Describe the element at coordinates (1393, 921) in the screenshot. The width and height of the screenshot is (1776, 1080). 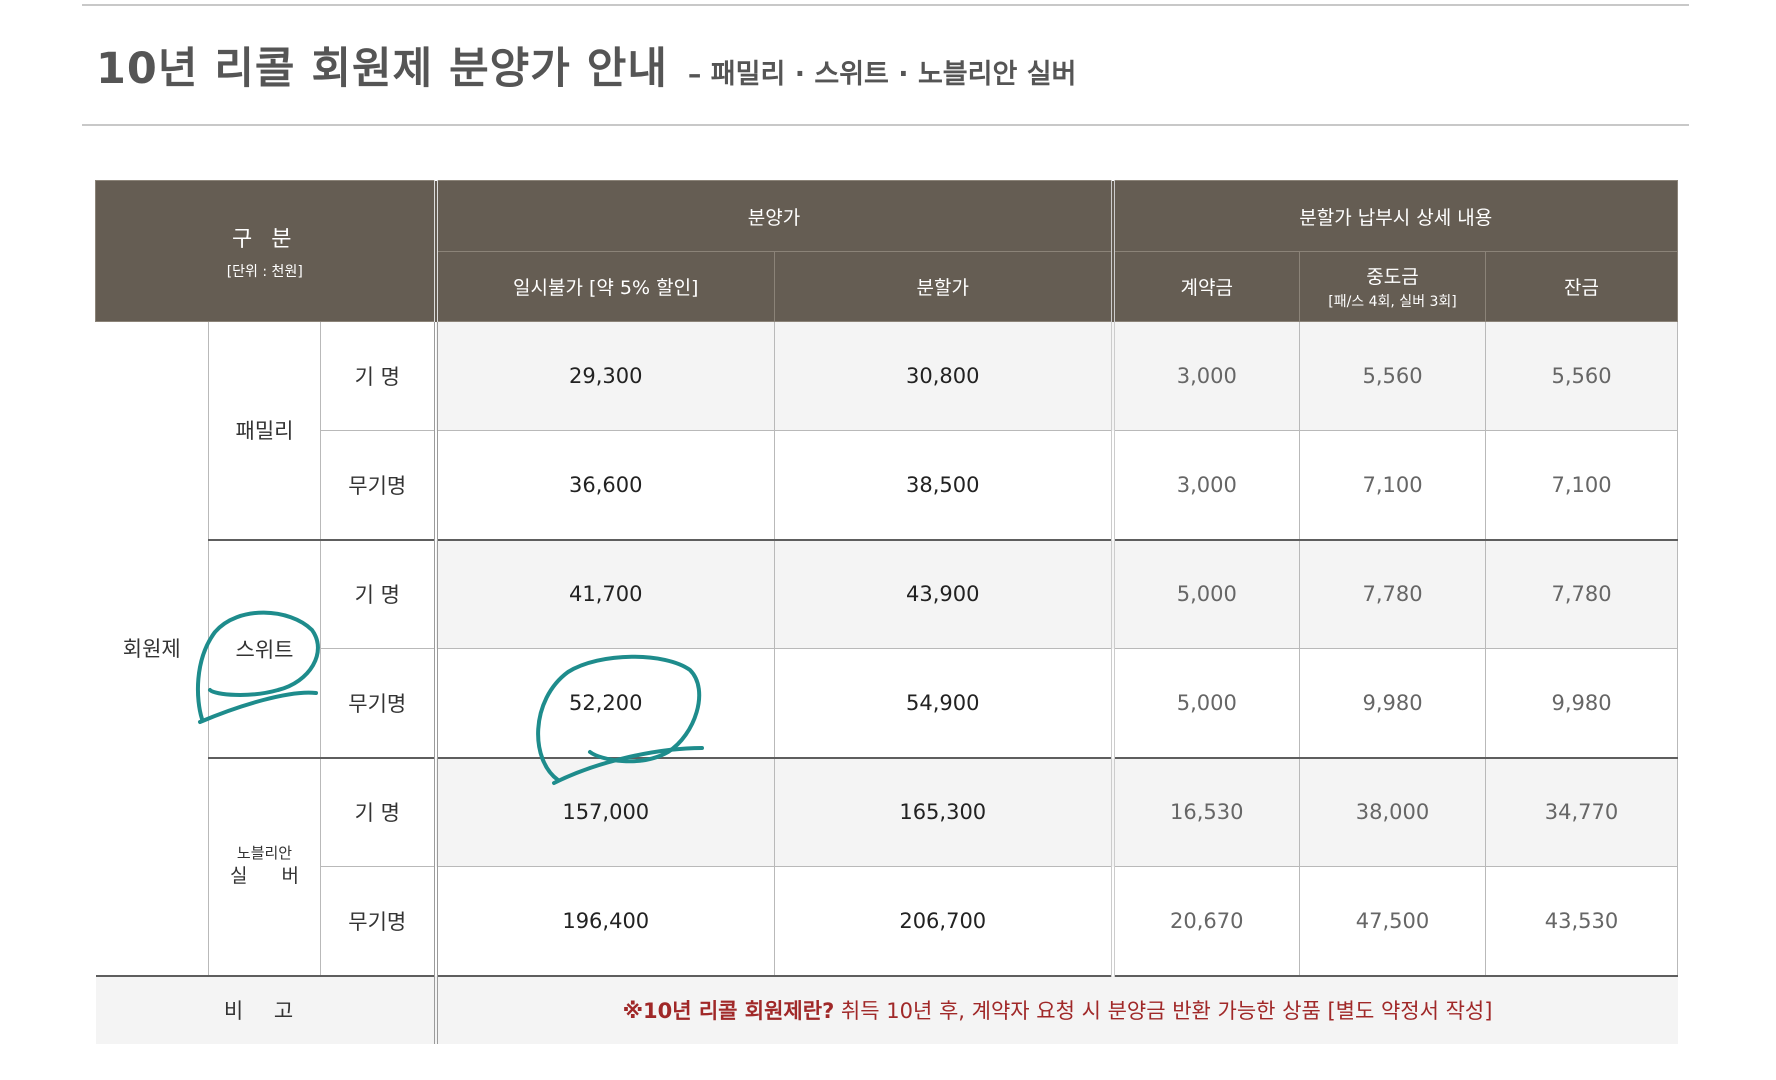
I see `middle-cell: 47,500` at that location.